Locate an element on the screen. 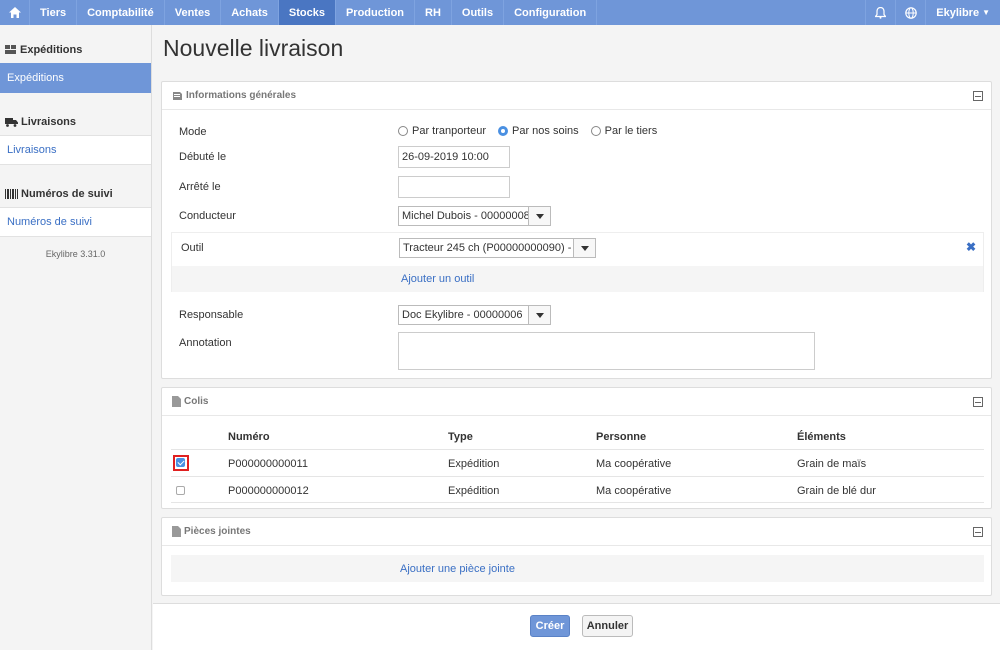 This screenshot has height=650, width=1000. sidebar-heading-livraisons: Livraisons is located at coordinates (75, 122).